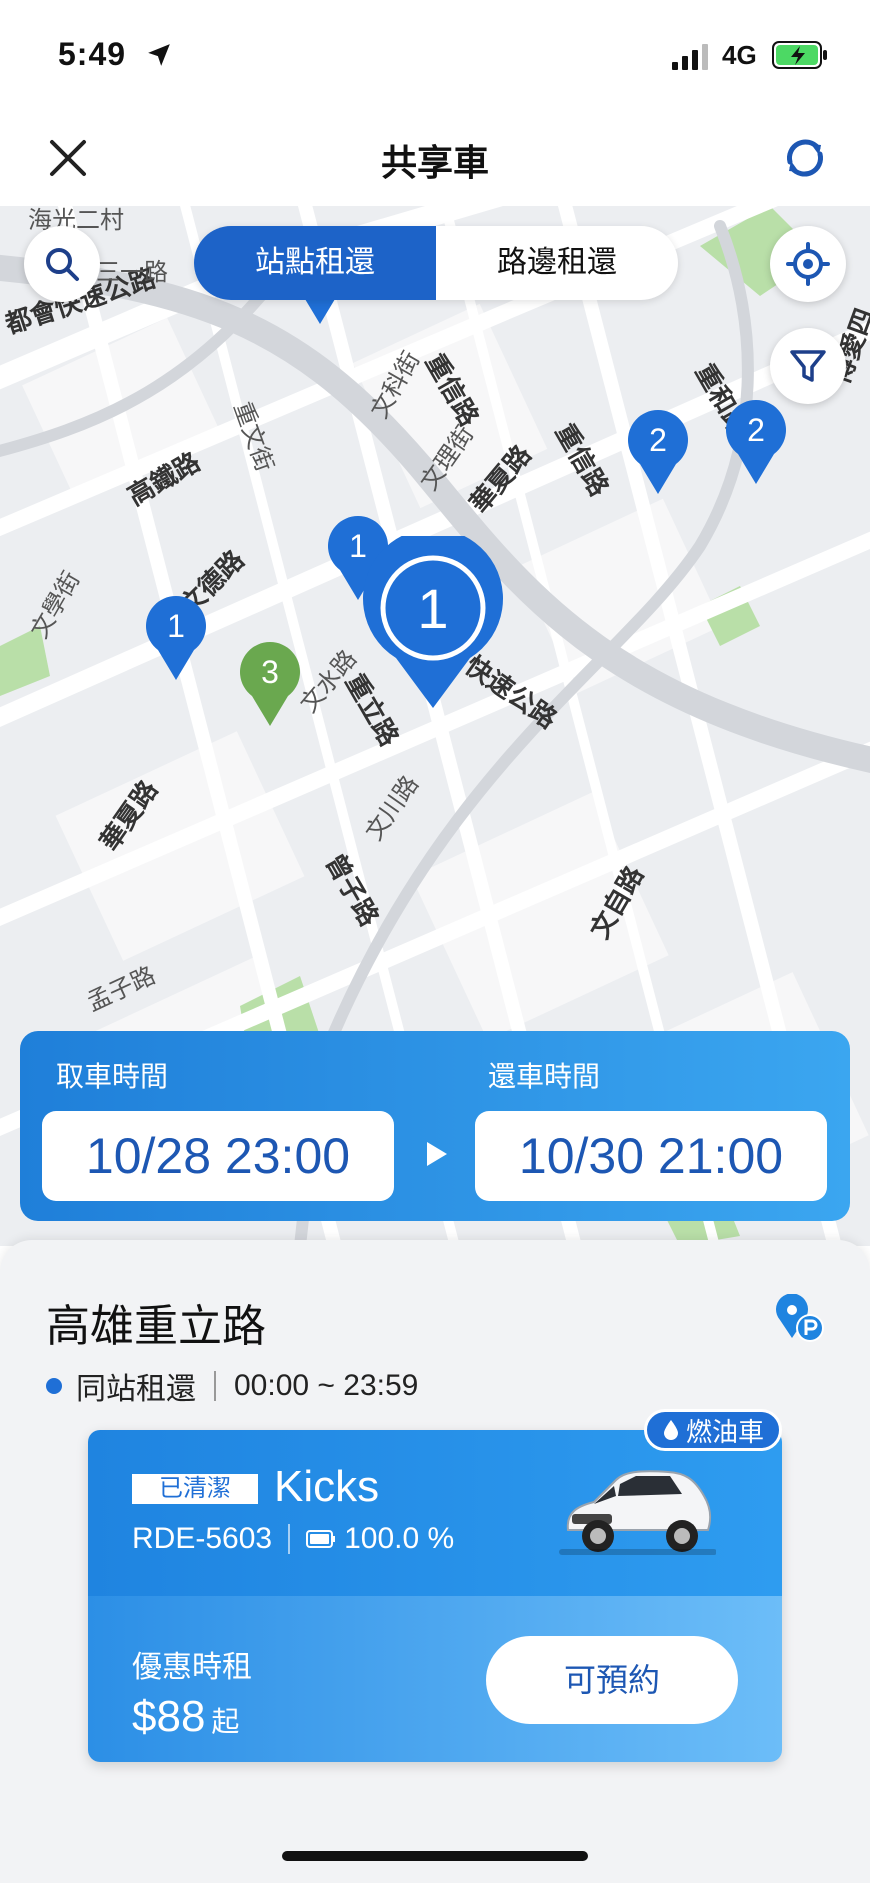  Describe the element at coordinates (92, 54) in the screenshot. I see `status-time: 5:49` at that location.